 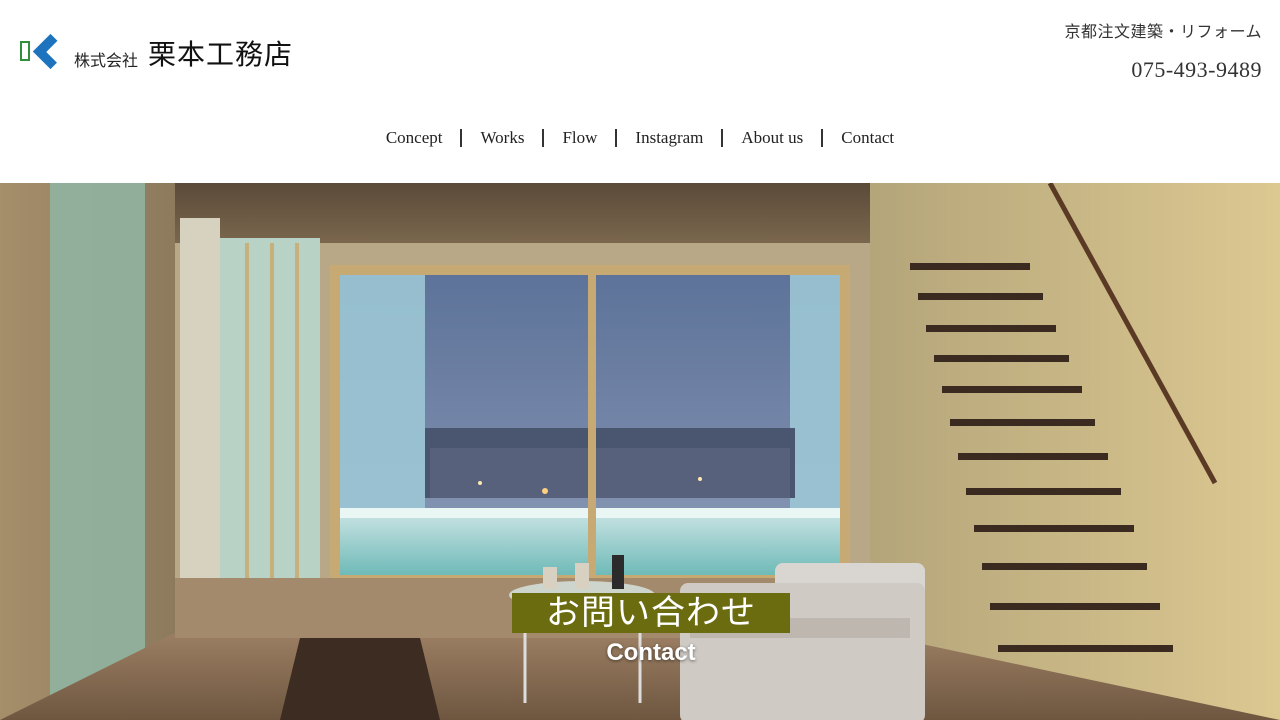 I want to click on nav-contact: Contact, so click(x=867, y=138).